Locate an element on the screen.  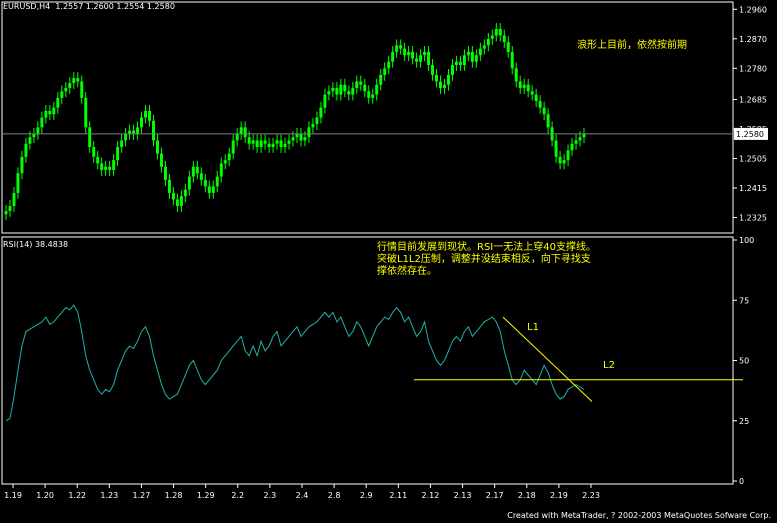
current-price-label: 1.2580 is located at coordinates (750, 134).